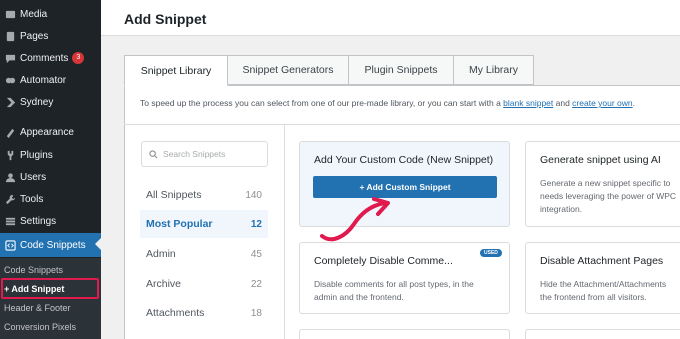  I want to click on tab-my-library: My Library, so click(493, 70).